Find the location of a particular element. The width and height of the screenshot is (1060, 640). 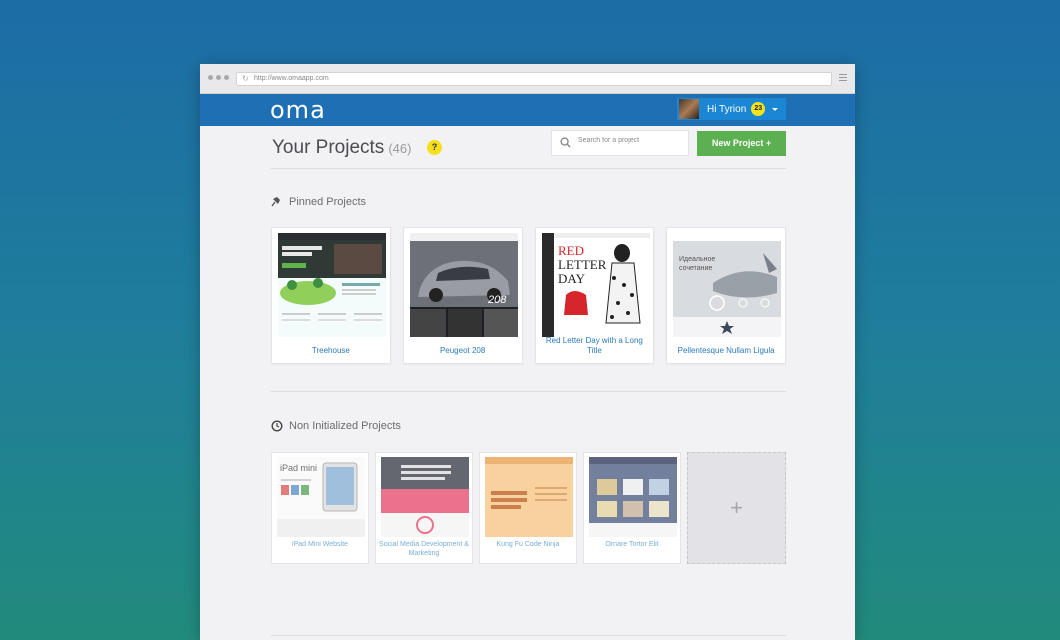

project-card: Ornare Tortor Elit is located at coordinates (632, 508).